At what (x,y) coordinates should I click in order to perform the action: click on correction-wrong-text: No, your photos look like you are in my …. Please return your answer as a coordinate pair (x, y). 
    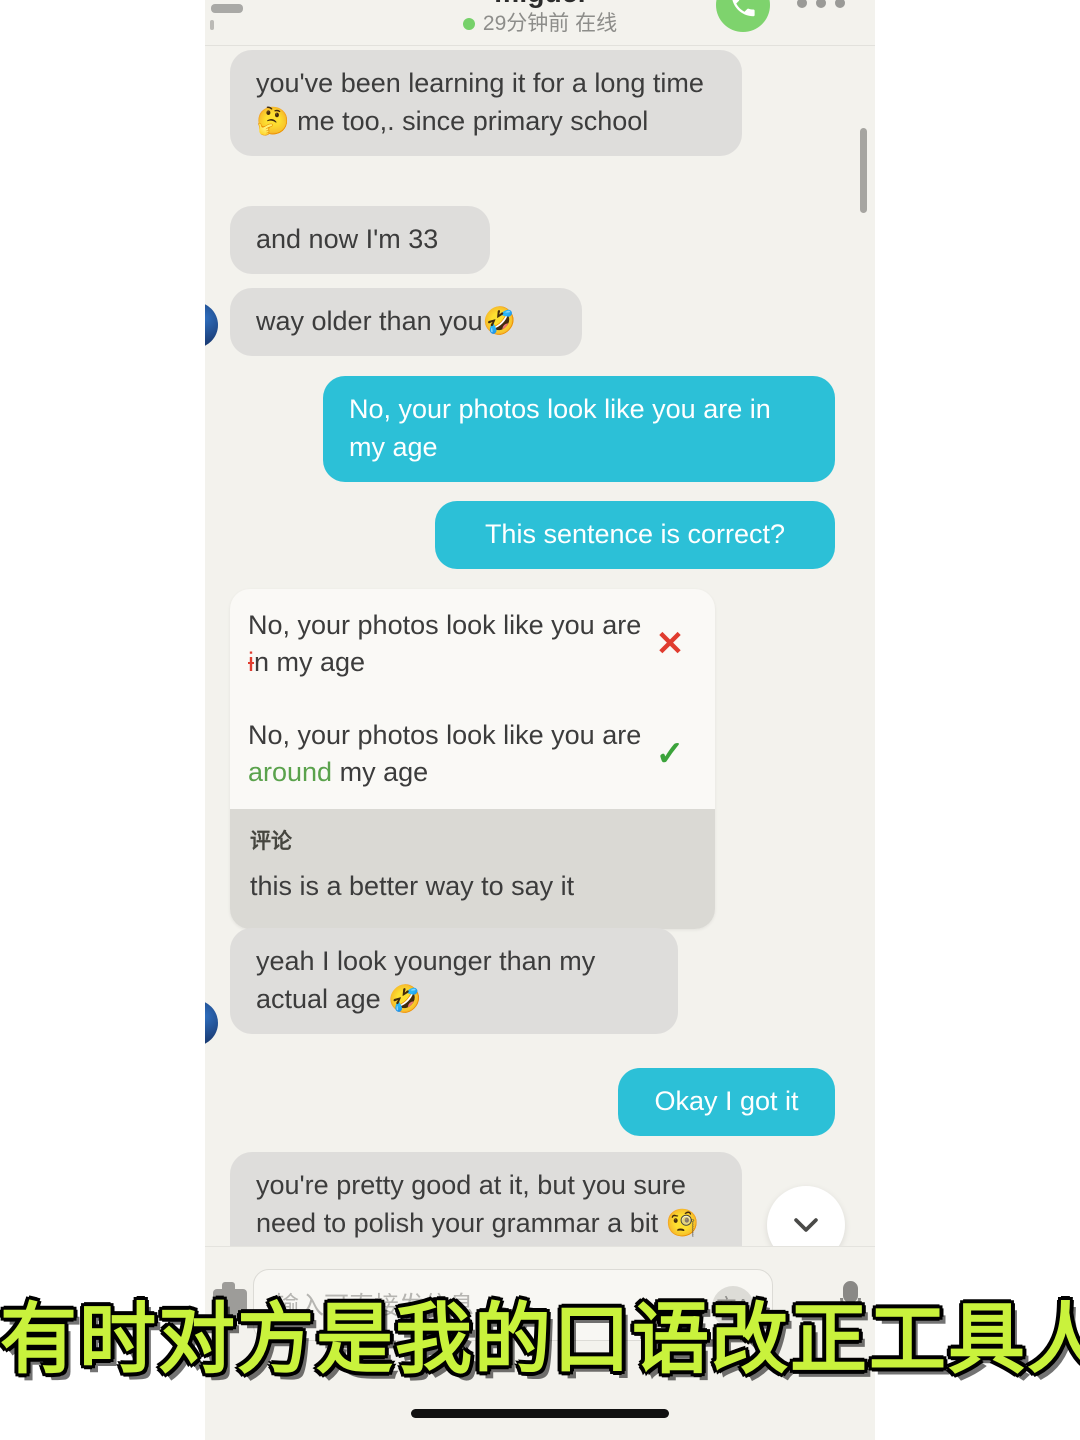
    Looking at the image, I should click on (445, 644).